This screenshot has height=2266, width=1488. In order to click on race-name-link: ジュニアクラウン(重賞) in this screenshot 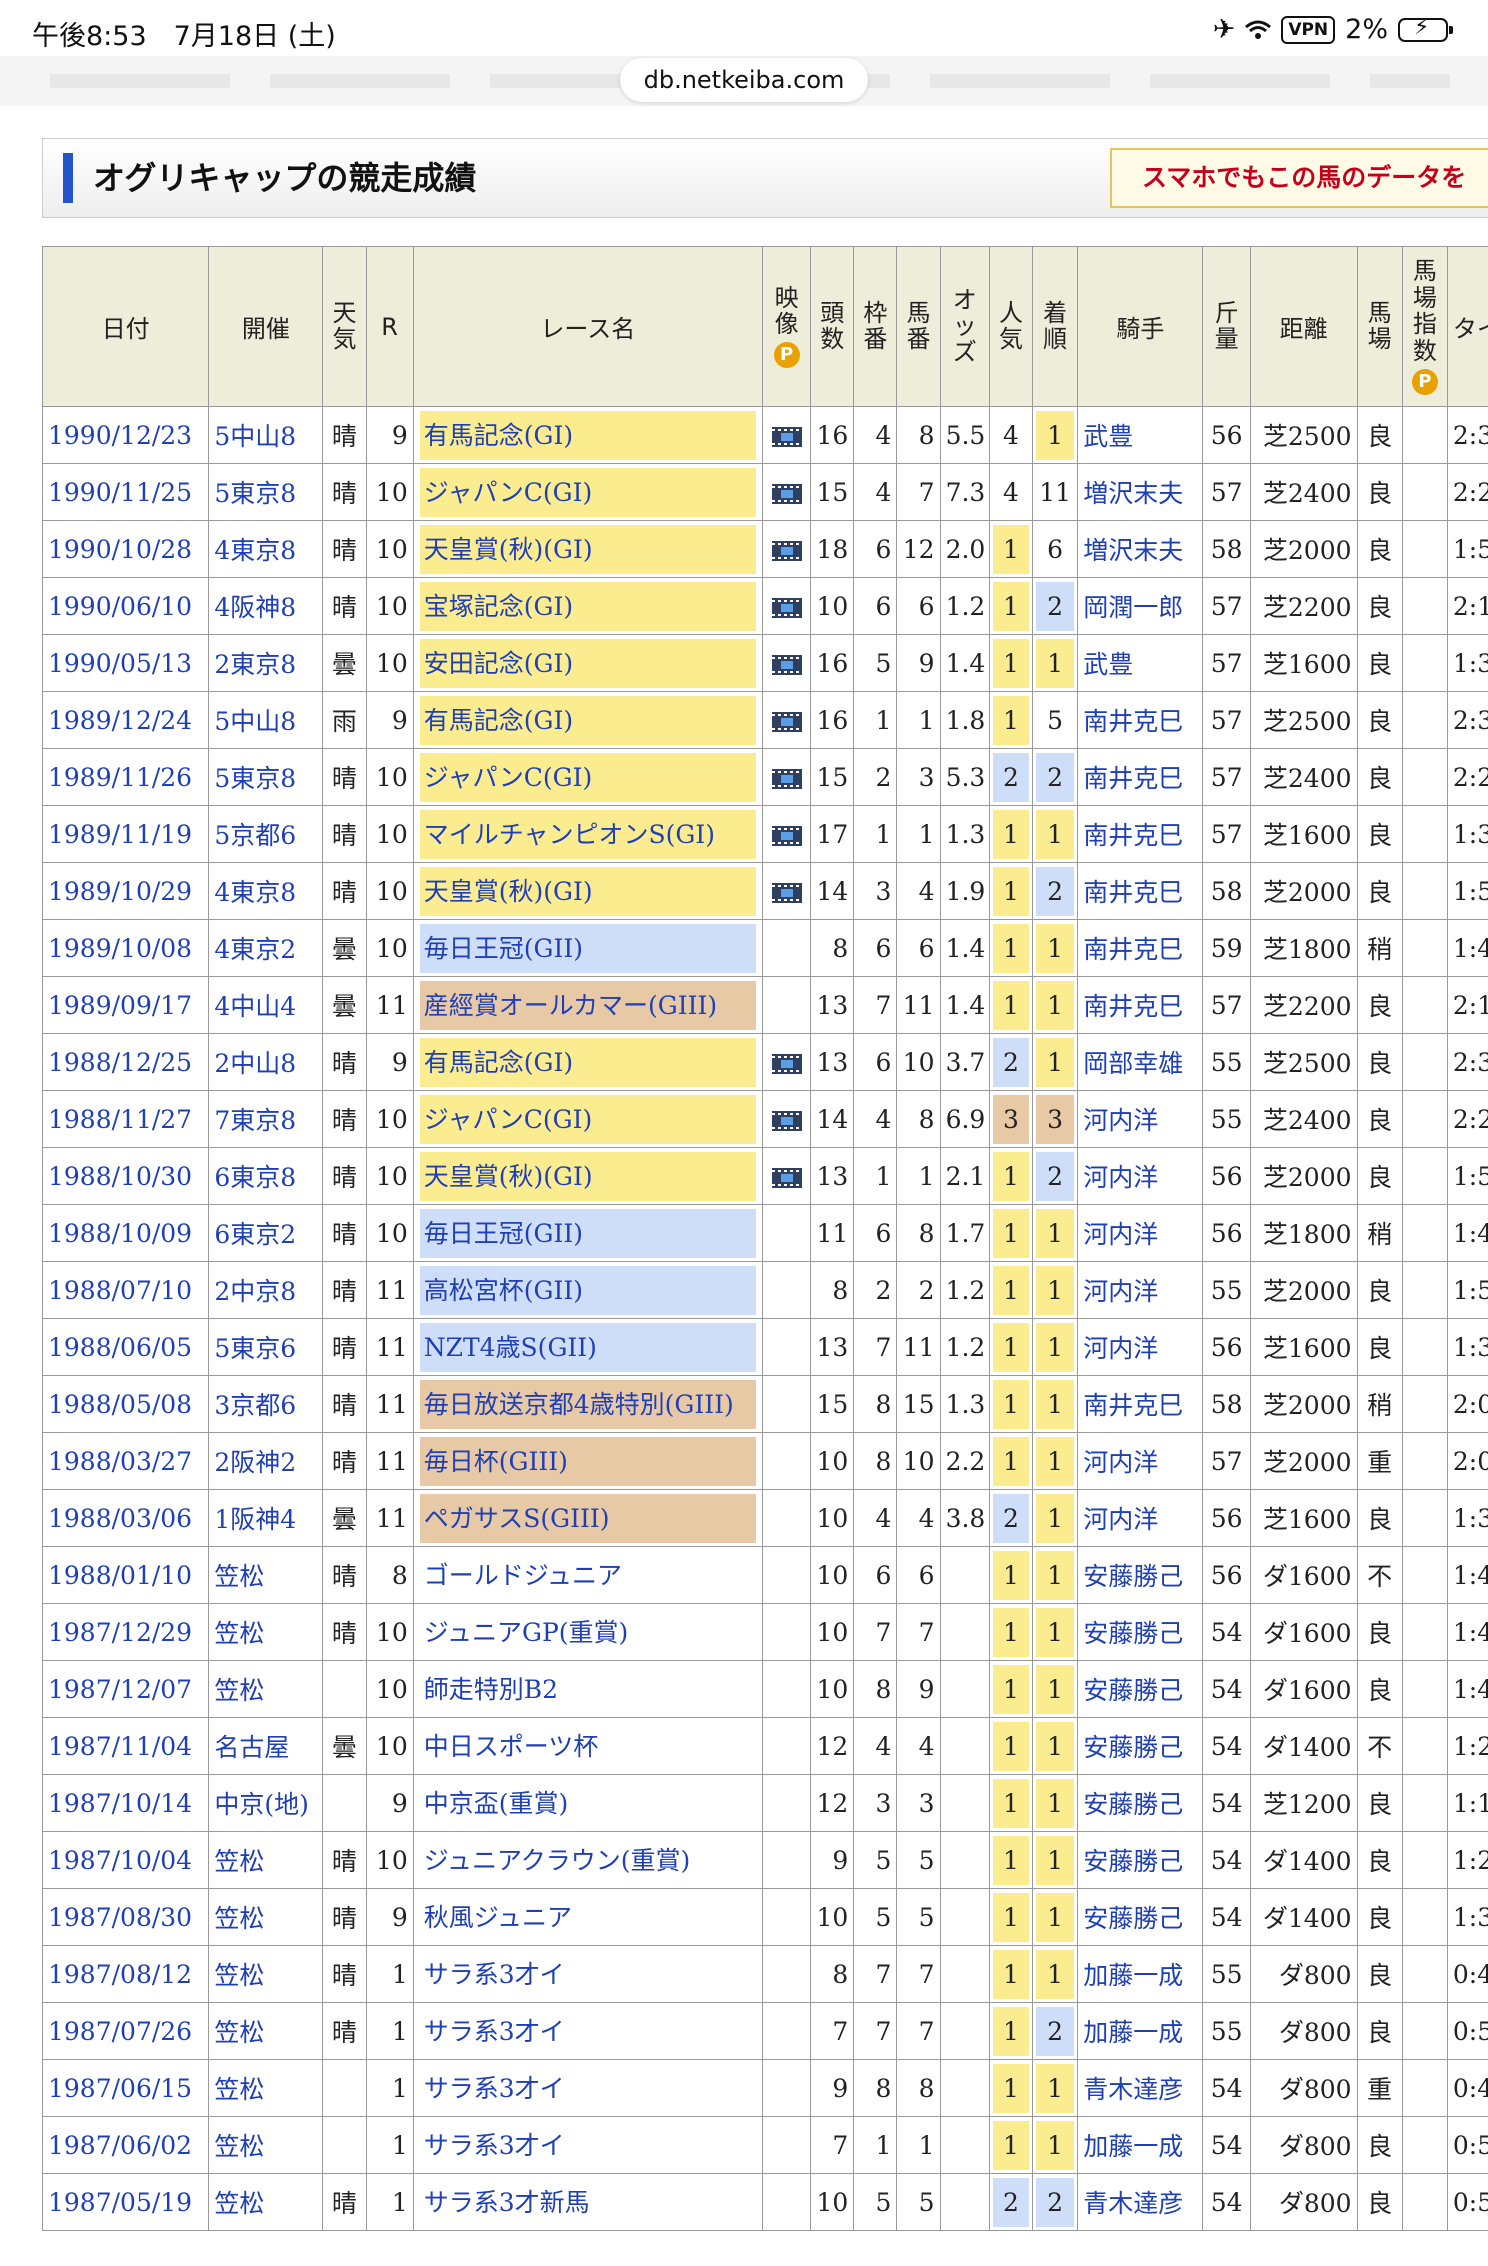, I will do `click(588, 1860)`.